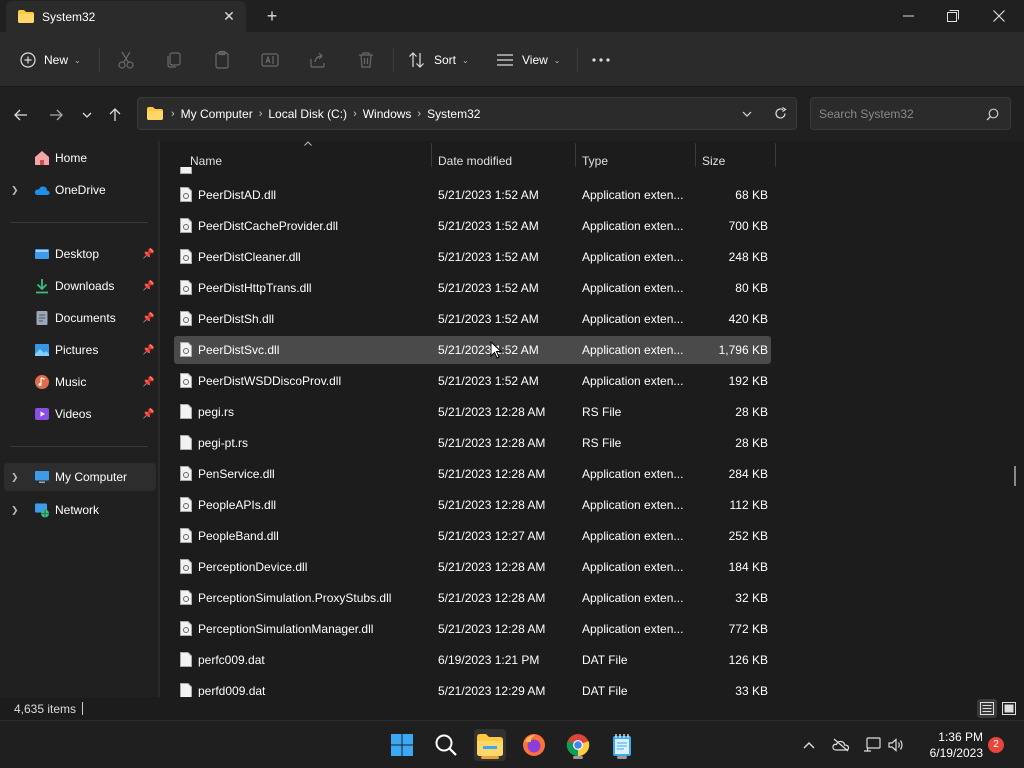 This screenshot has height=768, width=1024. I want to click on column-header-size: Size, so click(713, 161).